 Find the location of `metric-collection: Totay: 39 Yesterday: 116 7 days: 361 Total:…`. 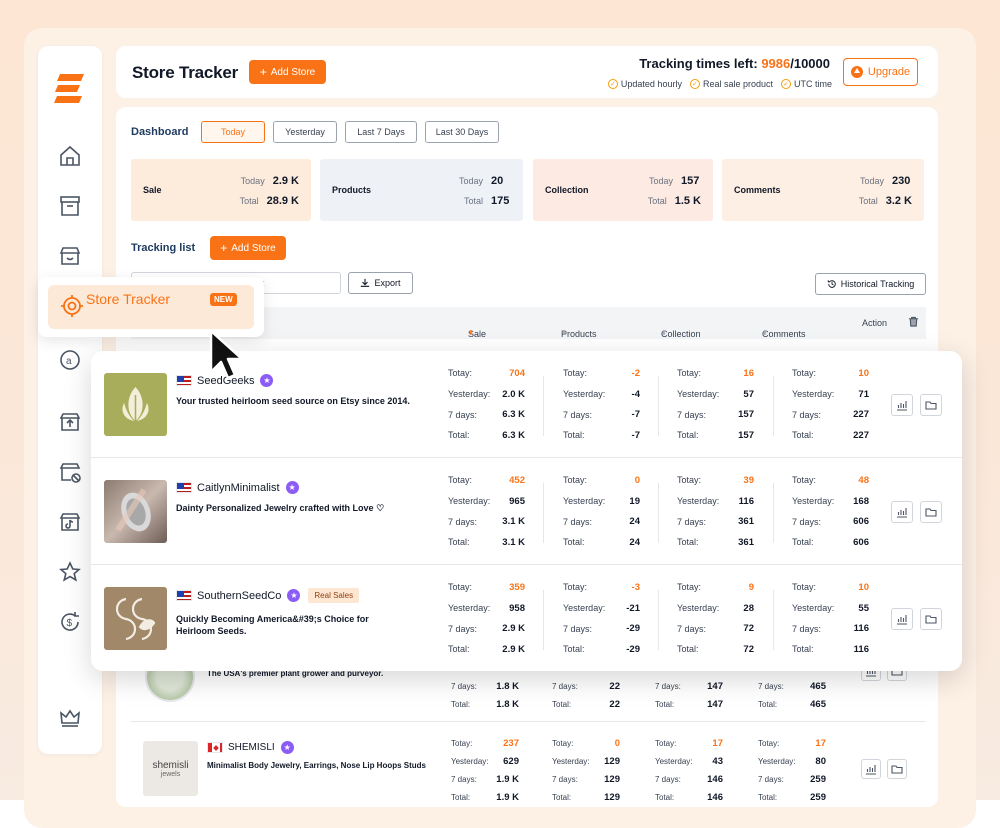

metric-collection: Totay: 39 Yesterday: 116 7 days: 361 Total:… is located at coordinates (715, 511).